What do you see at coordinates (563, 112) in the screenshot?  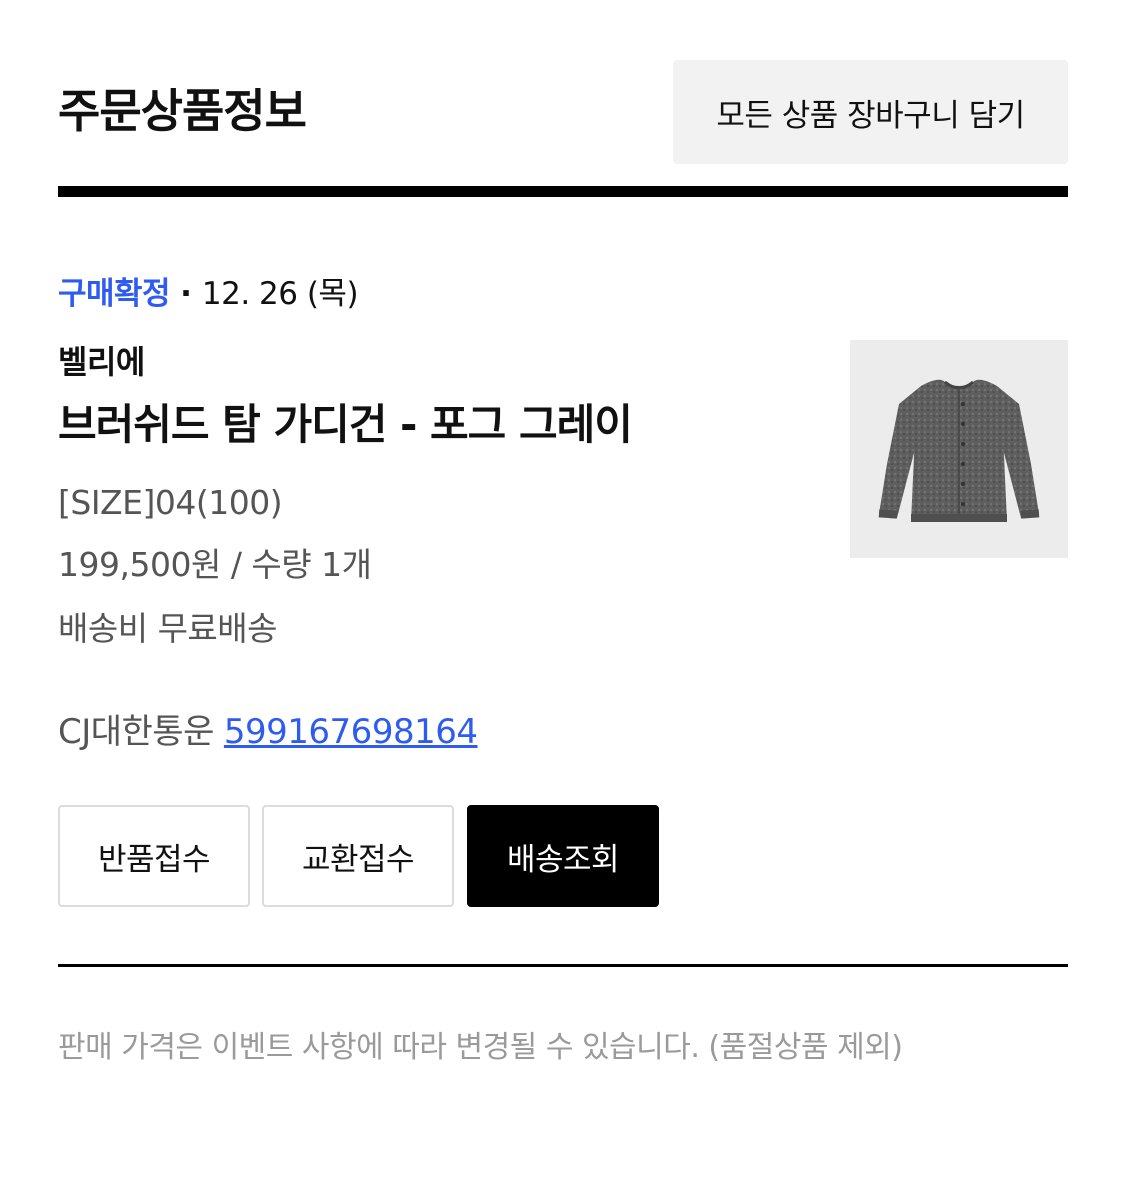 I see `header: 주문상품정보 모든 상품 장바구니 담기` at bounding box center [563, 112].